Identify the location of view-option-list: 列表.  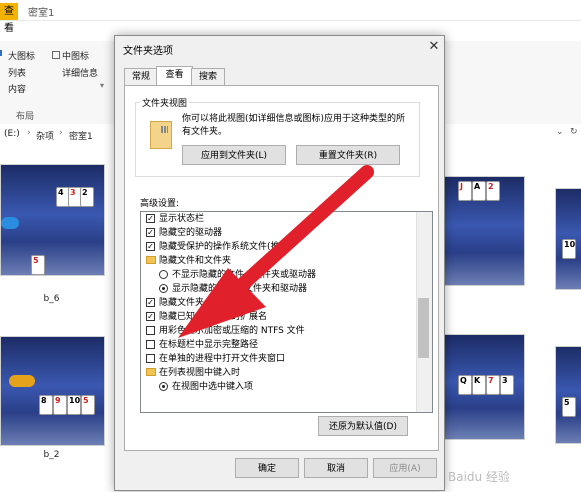
(17, 72).